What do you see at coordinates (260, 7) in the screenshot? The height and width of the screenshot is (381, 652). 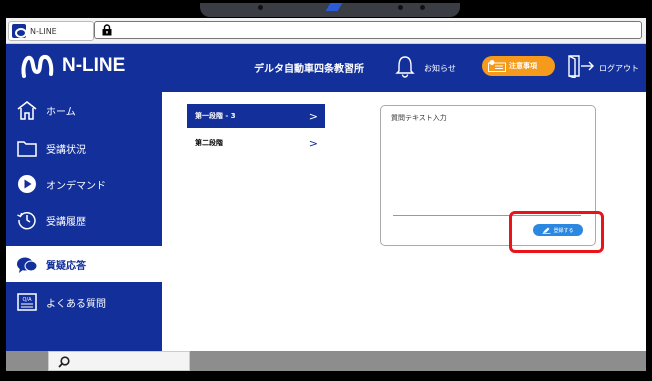 I see `camera-dot-left` at bounding box center [260, 7].